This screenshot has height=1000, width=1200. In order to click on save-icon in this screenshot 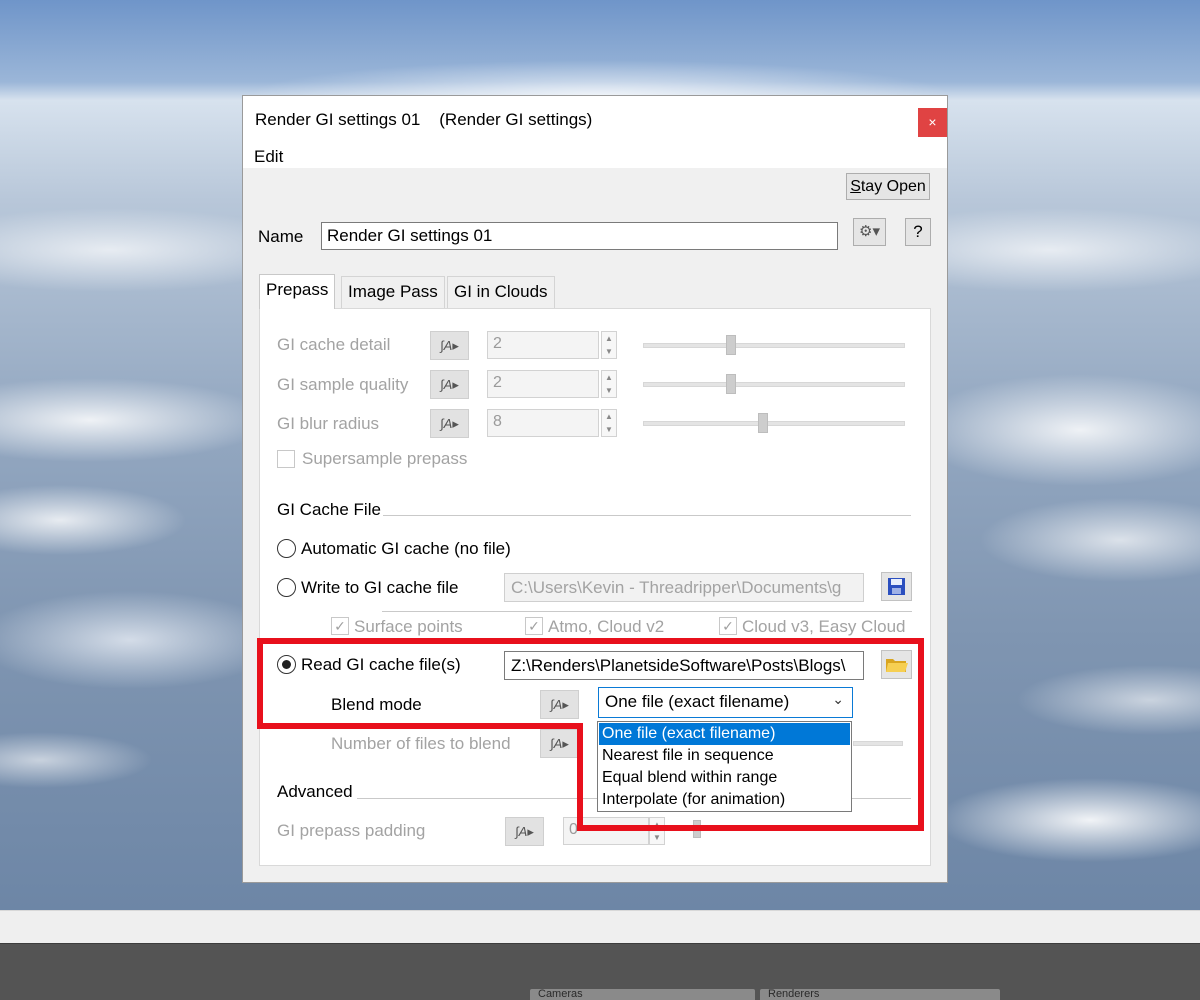, I will do `click(896, 586)`.